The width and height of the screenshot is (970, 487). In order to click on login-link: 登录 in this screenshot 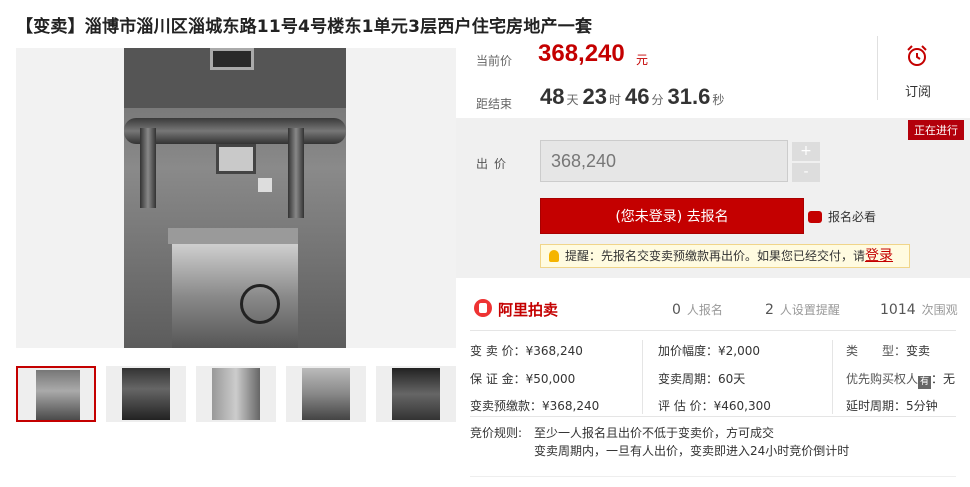, I will do `click(879, 256)`.